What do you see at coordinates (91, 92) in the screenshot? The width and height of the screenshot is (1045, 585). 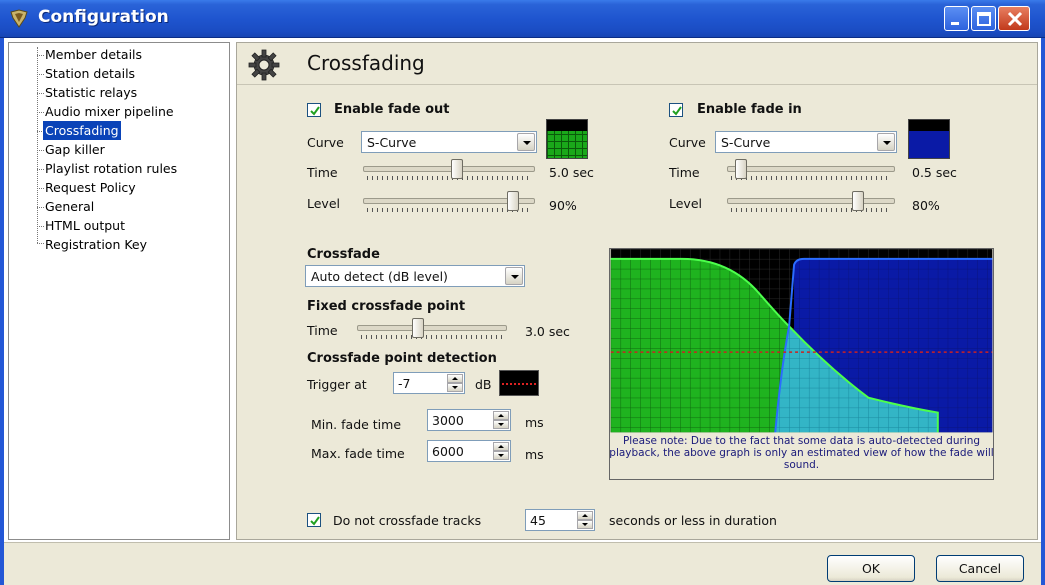 I see `tree-item-statistic-relays: Statistic relays` at bounding box center [91, 92].